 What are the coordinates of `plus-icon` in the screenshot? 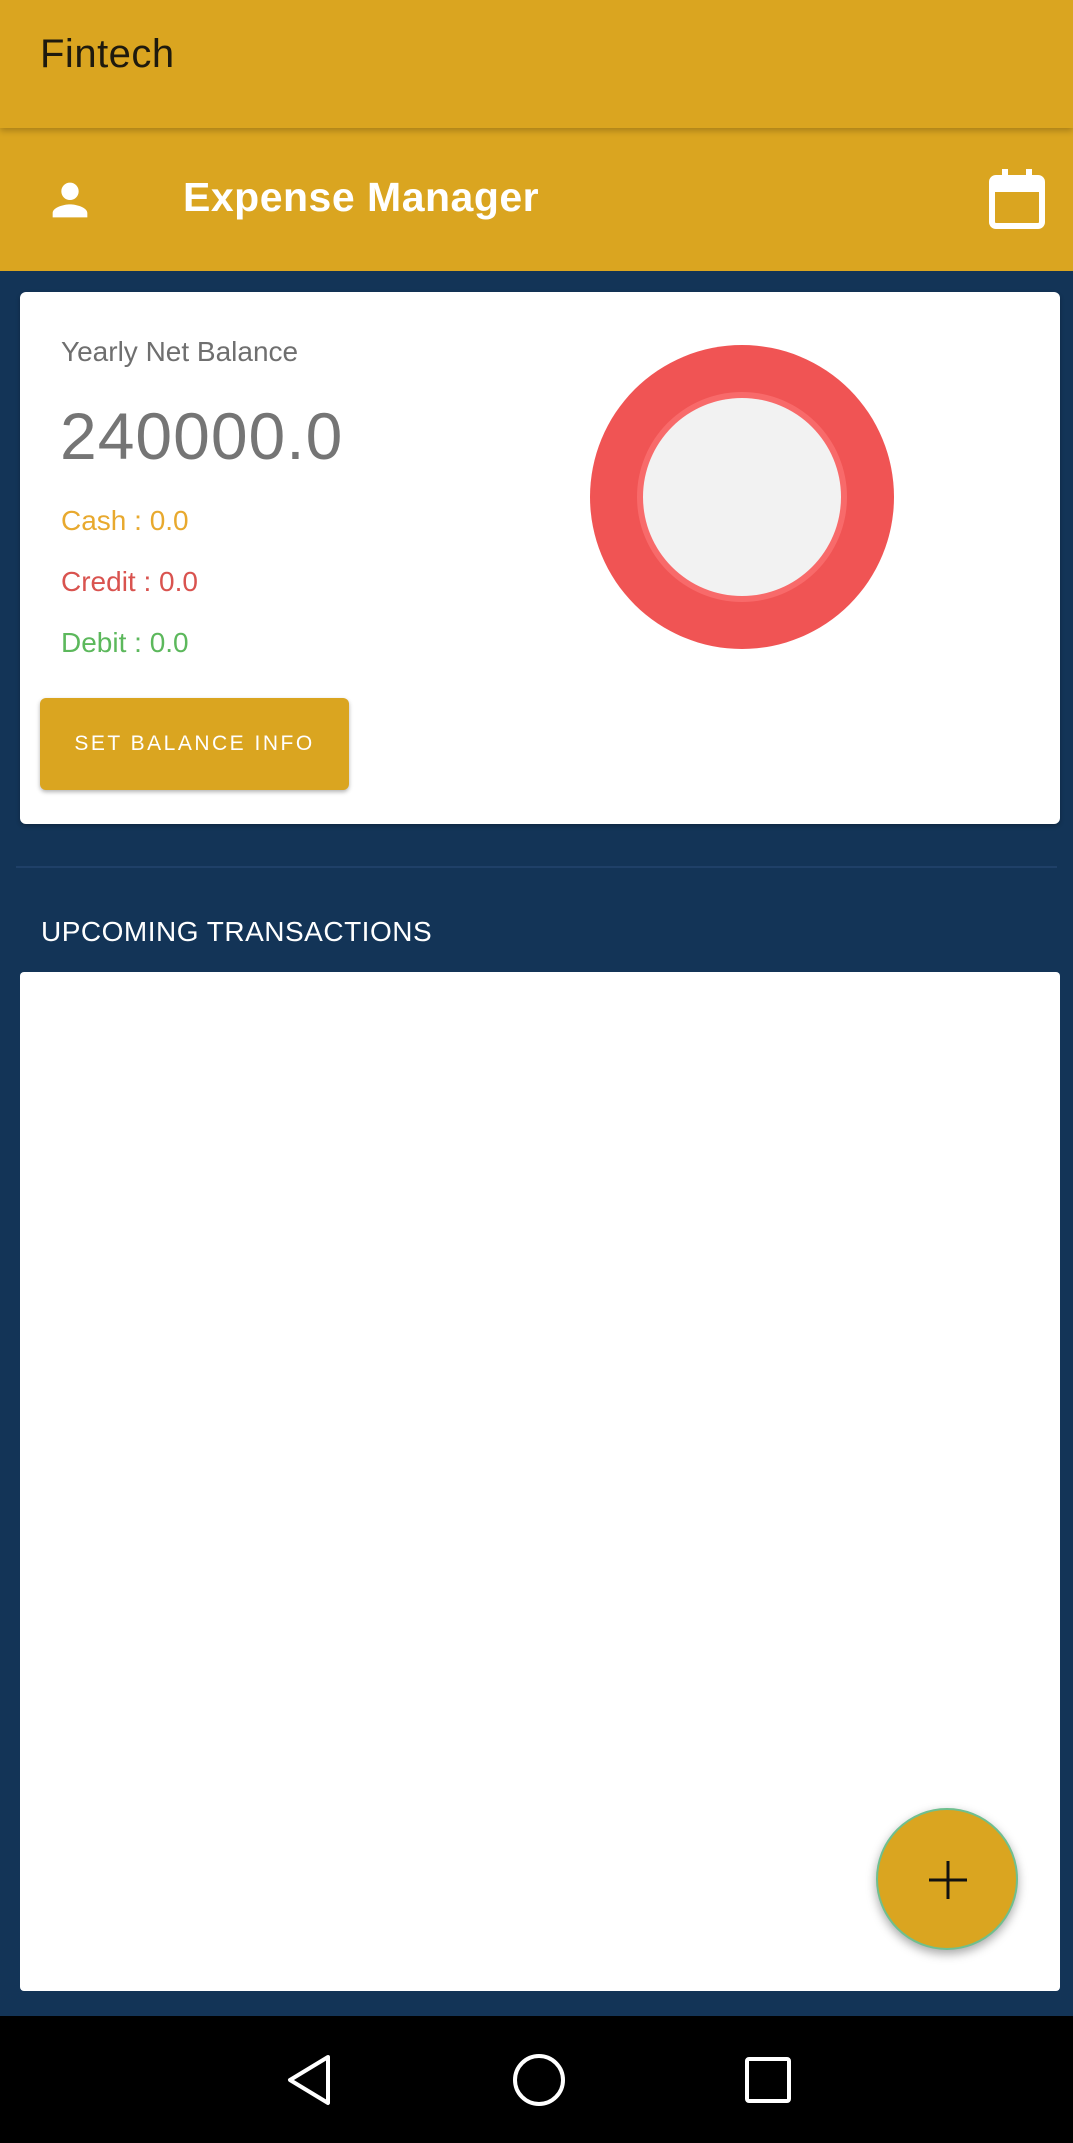 It's located at (948, 1880).